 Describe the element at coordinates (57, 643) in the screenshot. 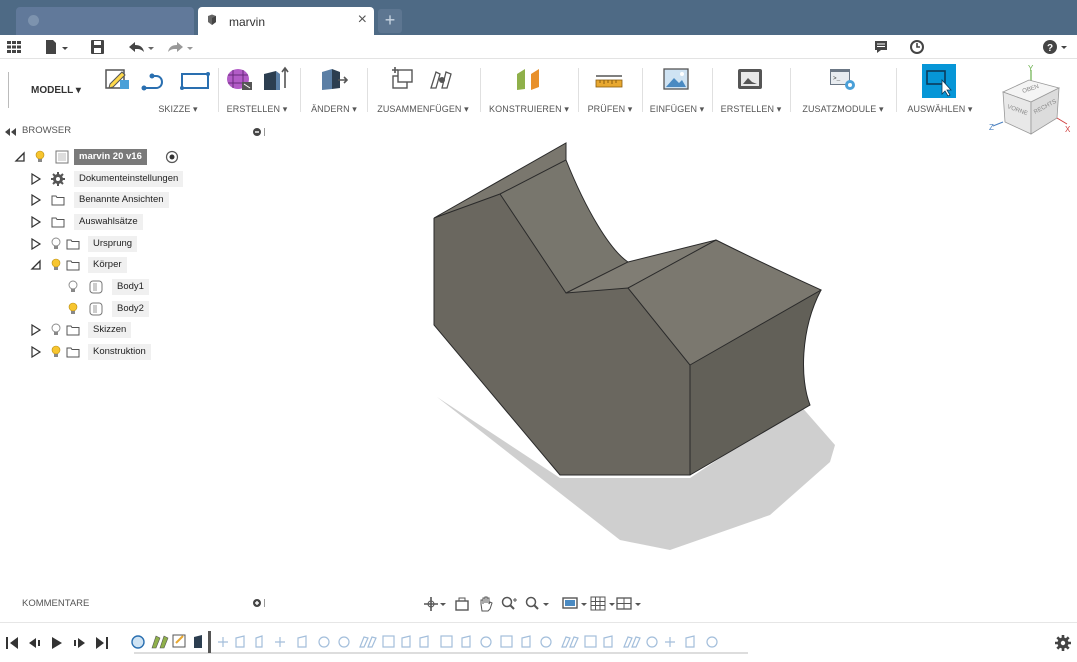

I see `play-icon` at that location.